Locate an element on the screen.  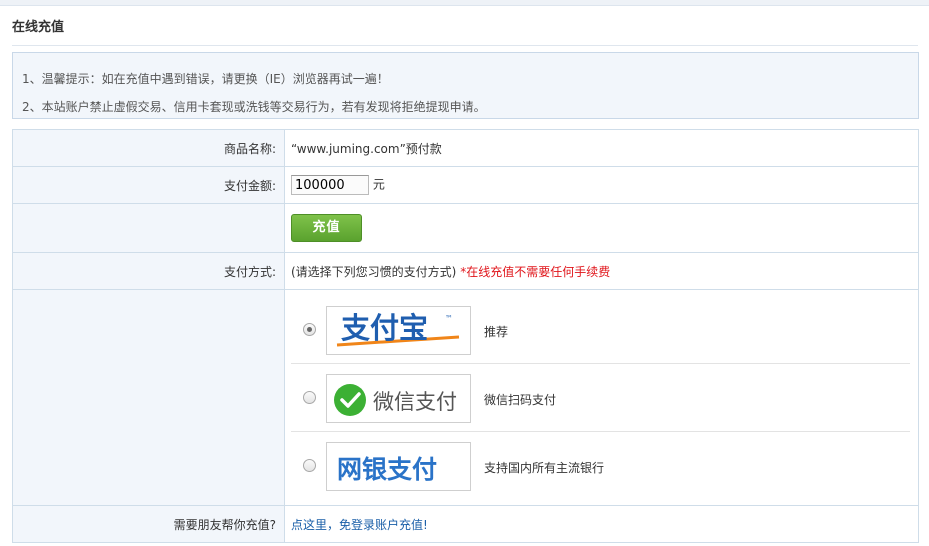
wechat-description: 微信扫码支付 is located at coordinates (520, 400).